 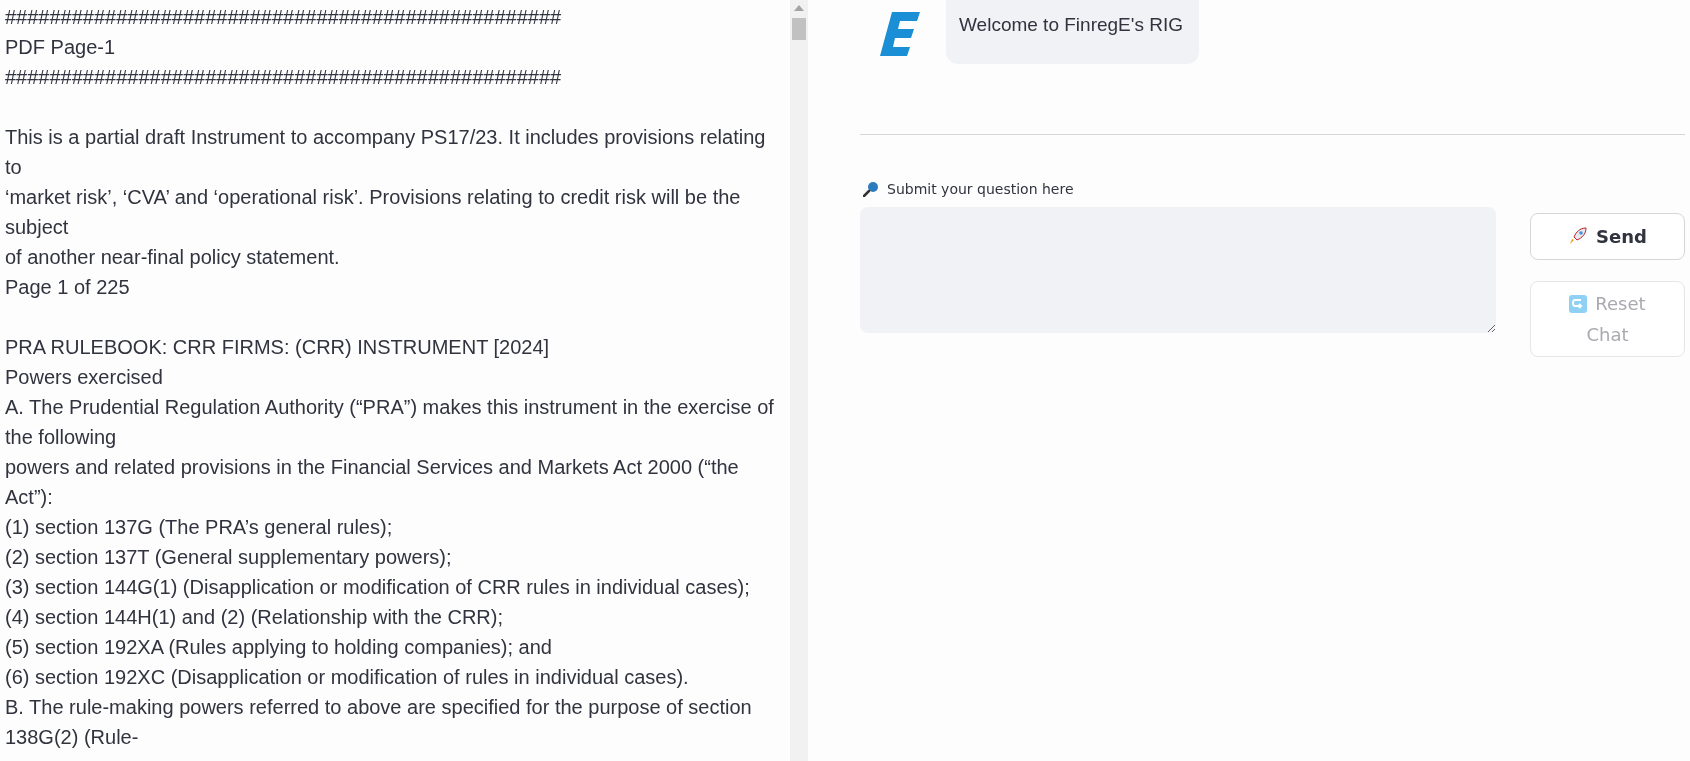 What do you see at coordinates (84, 377) in the screenshot?
I see `document-text: Powers exercised` at bounding box center [84, 377].